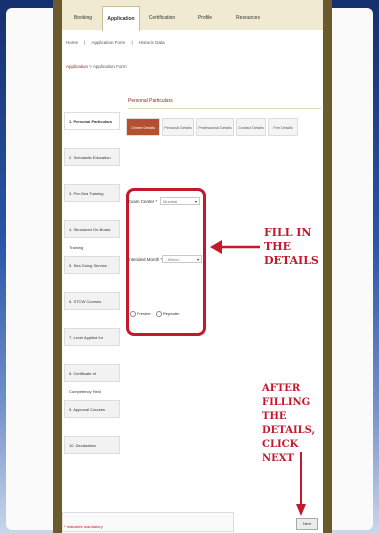 This screenshot has height=533, width=379. I want to click on radio-repeater, so click(158, 314).